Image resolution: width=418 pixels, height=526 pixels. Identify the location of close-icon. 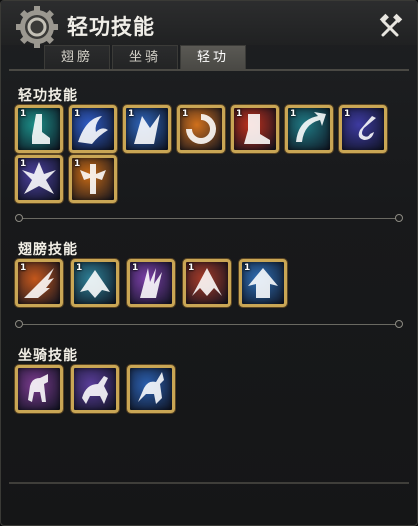
(391, 27).